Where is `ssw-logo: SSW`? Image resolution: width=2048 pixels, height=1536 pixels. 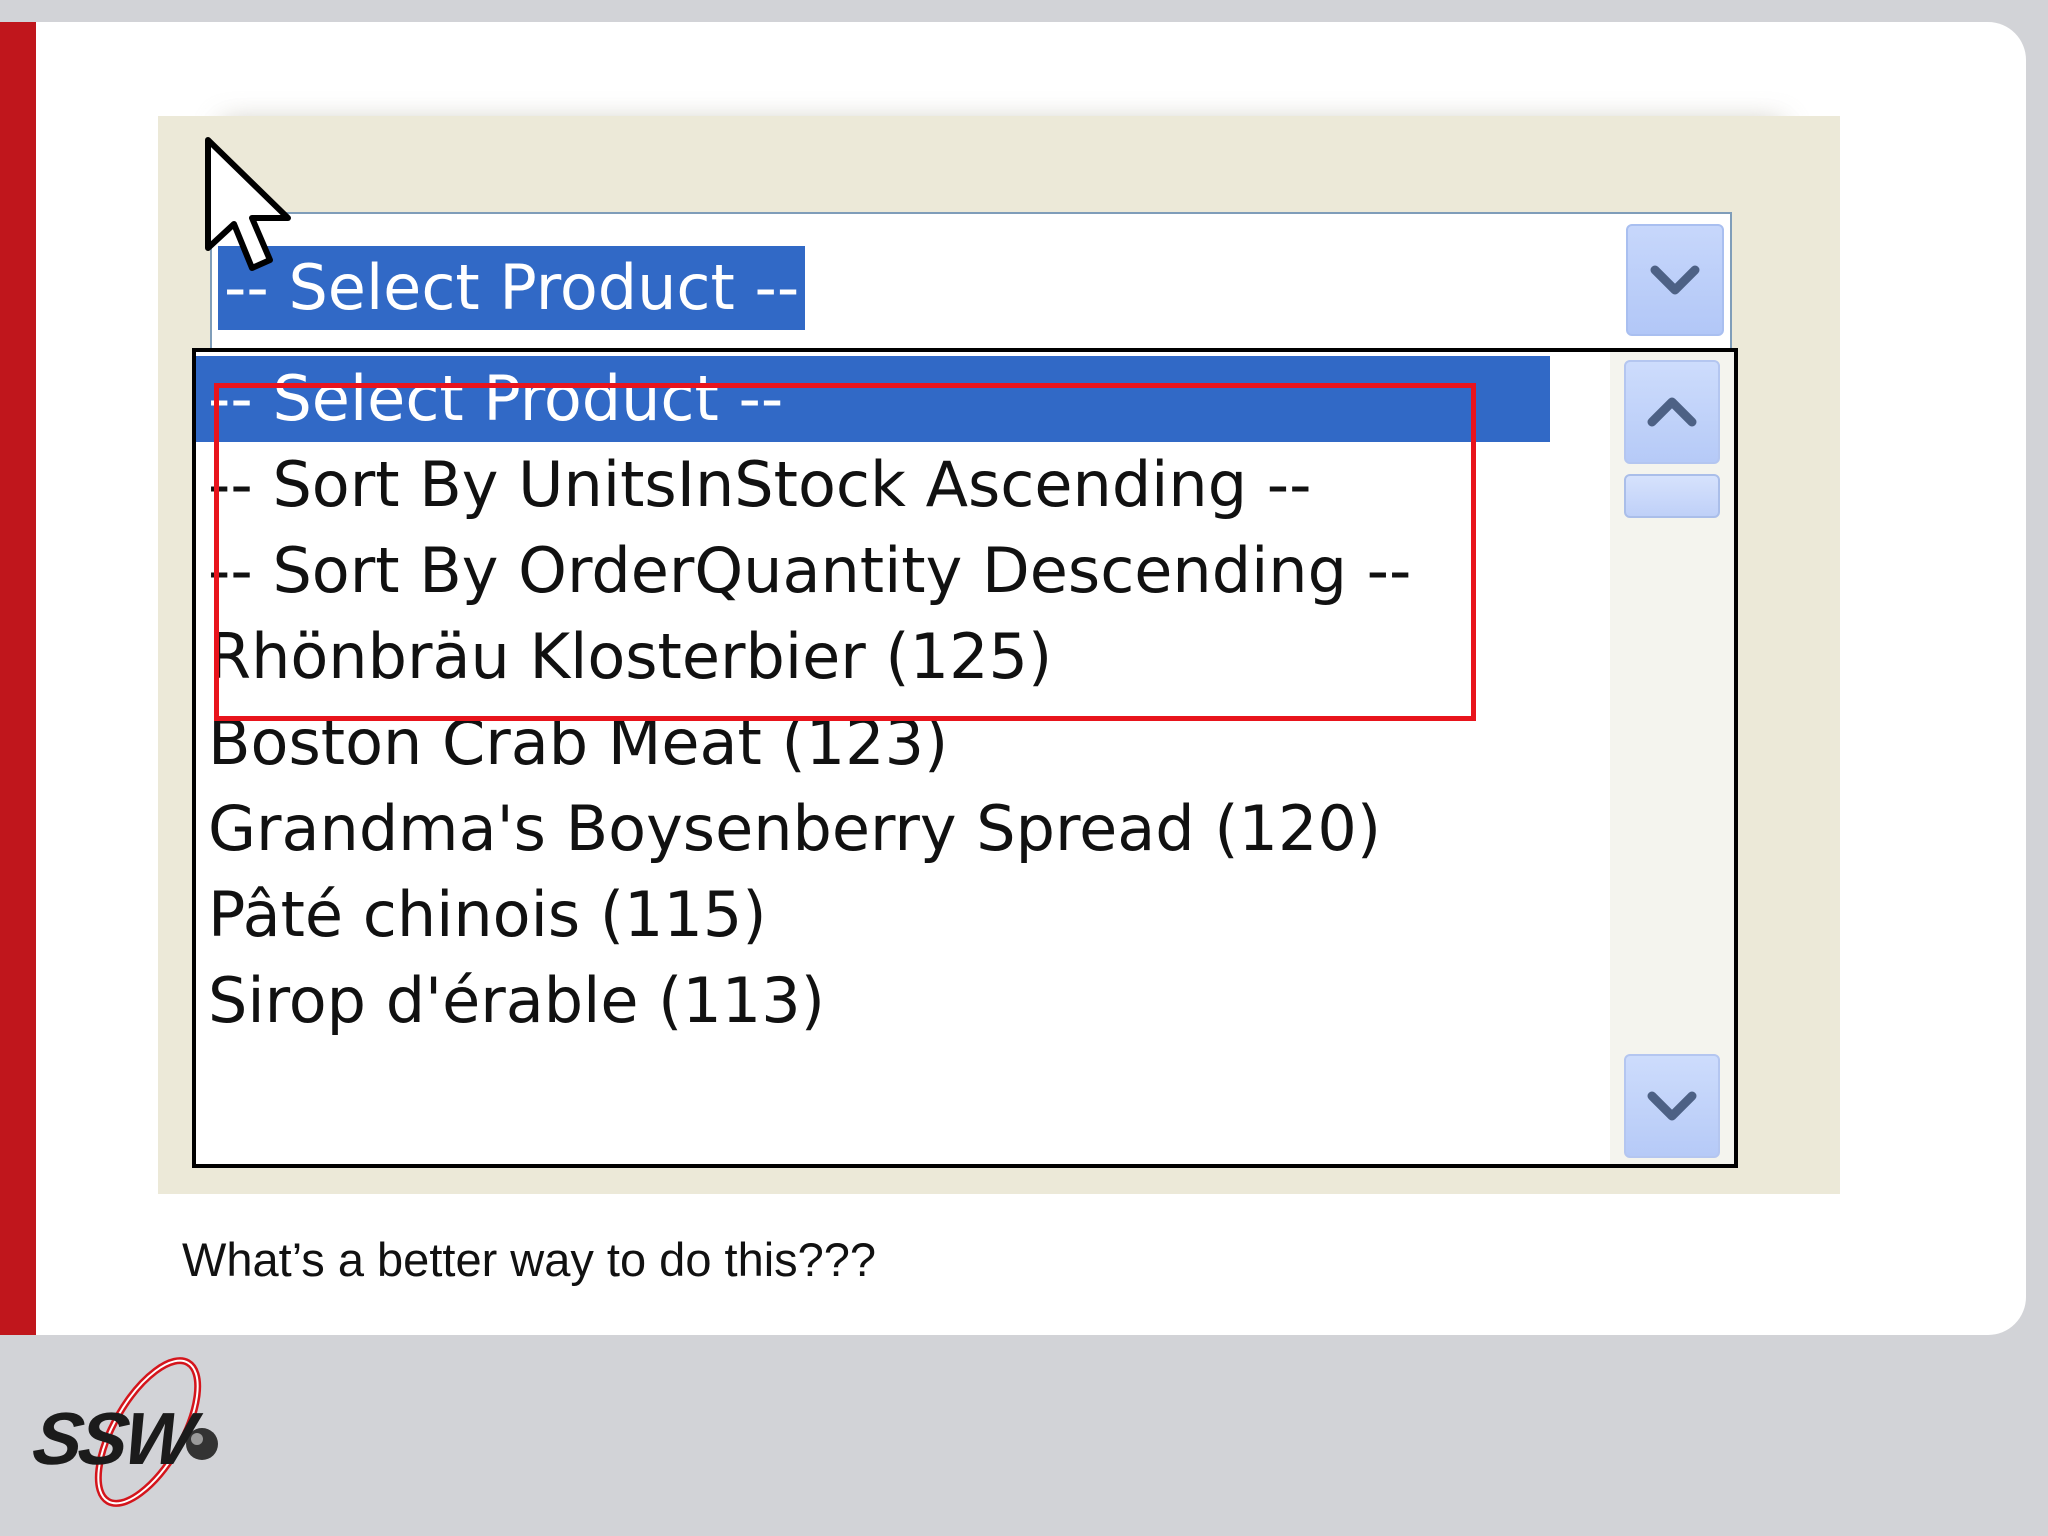
ssw-logo: SSW is located at coordinates (136, 1435).